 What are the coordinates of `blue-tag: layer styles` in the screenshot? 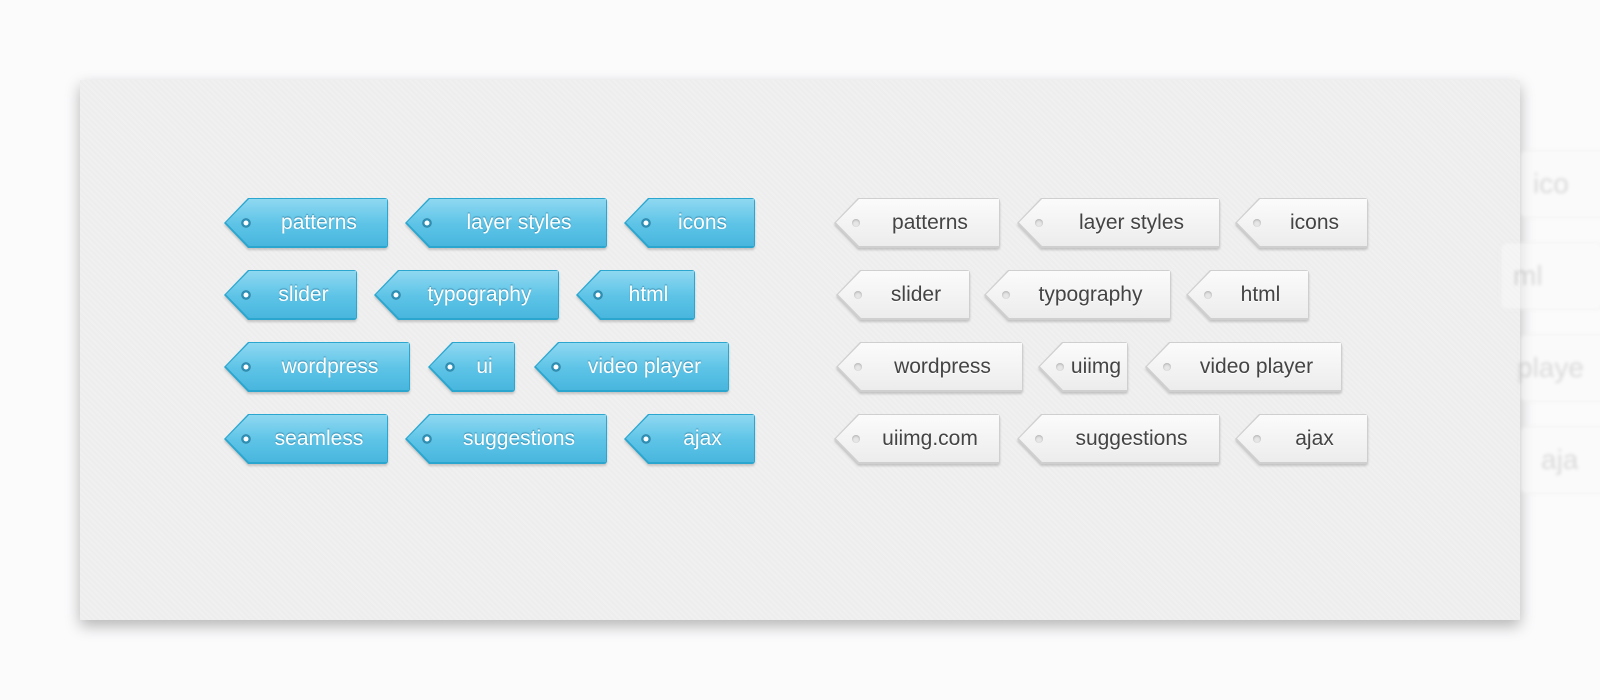 It's located at (506, 223).